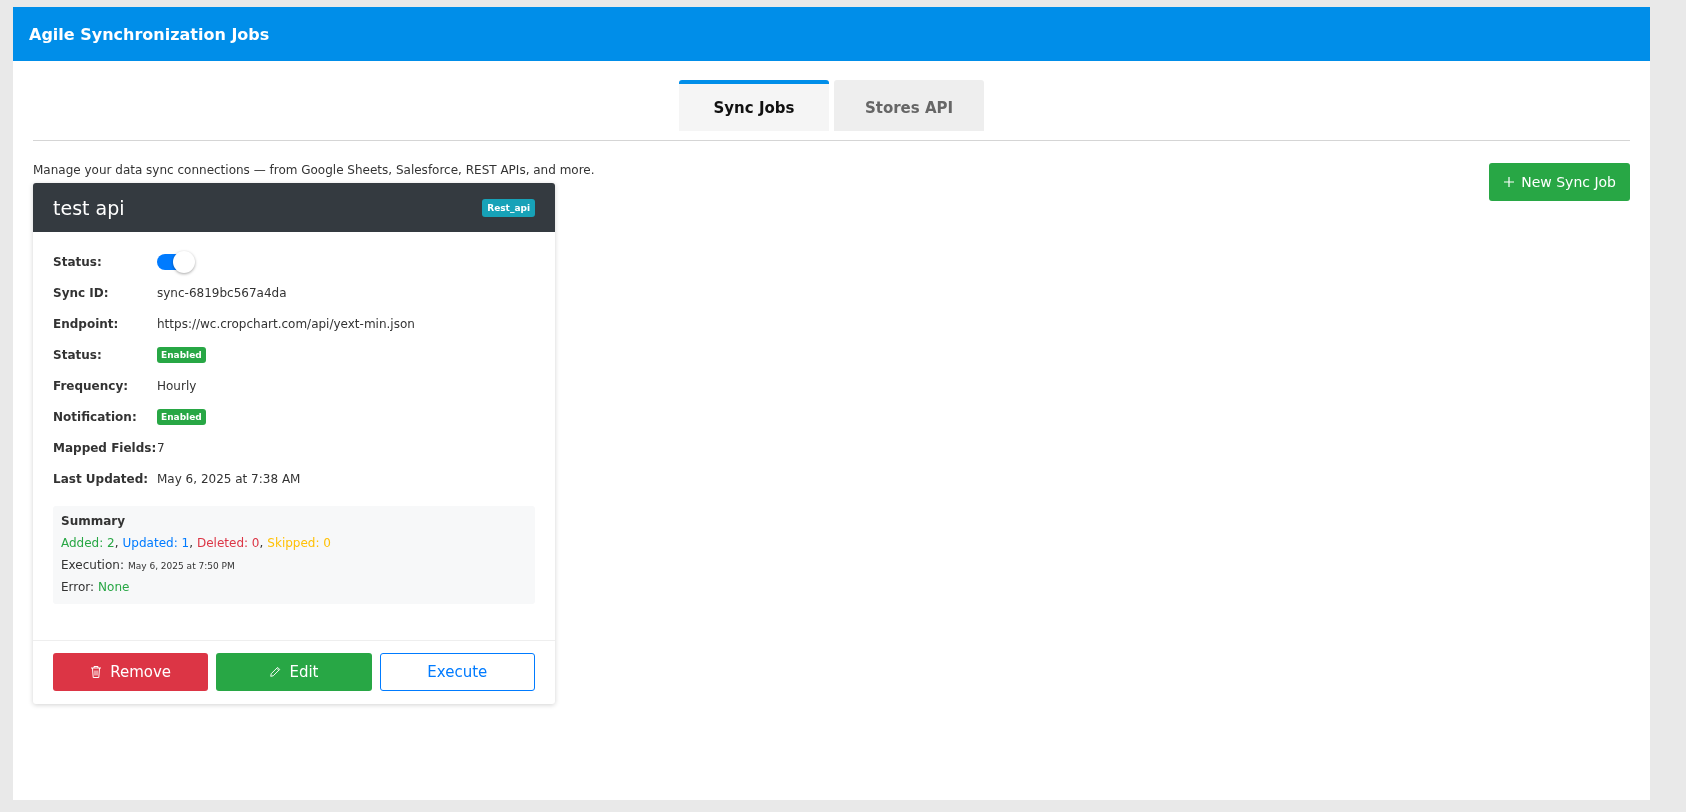  What do you see at coordinates (161, 447) in the screenshot?
I see `field-value: 7` at bounding box center [161, 447].